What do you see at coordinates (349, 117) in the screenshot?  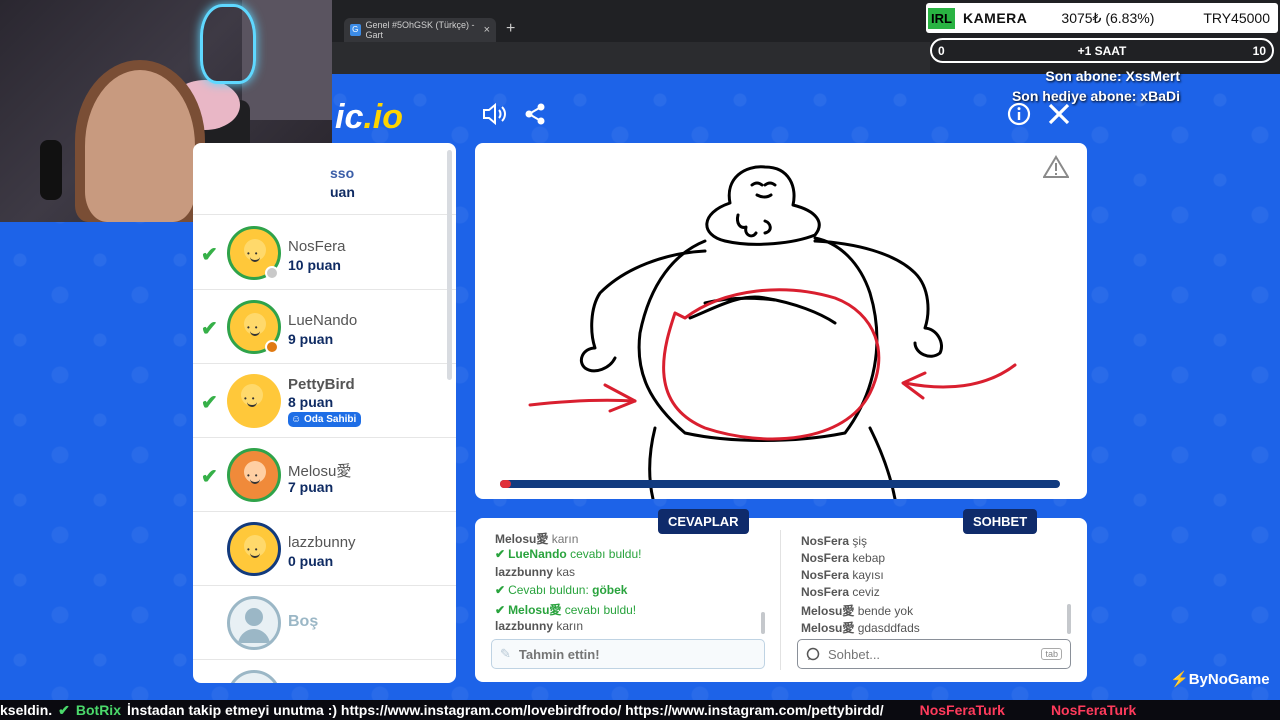 I see `logo-text: ic` at bounding box center [349, 117].